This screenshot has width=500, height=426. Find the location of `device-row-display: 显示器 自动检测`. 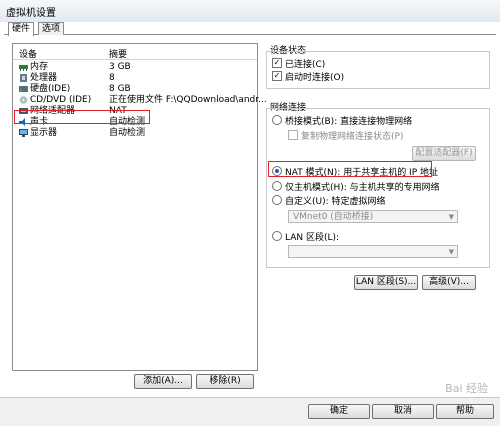

device-row-display: 显示器 自动检测 is located at coordinates (135, 133).